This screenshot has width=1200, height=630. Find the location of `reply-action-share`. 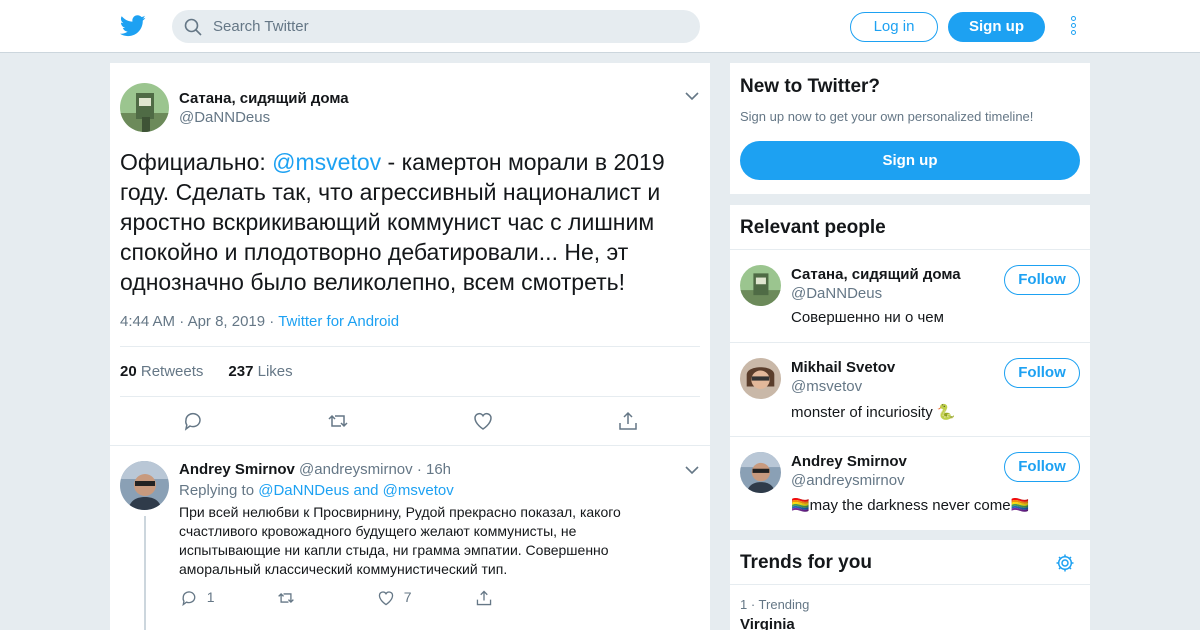

reply-action-share is located at coordinates (484, 598).